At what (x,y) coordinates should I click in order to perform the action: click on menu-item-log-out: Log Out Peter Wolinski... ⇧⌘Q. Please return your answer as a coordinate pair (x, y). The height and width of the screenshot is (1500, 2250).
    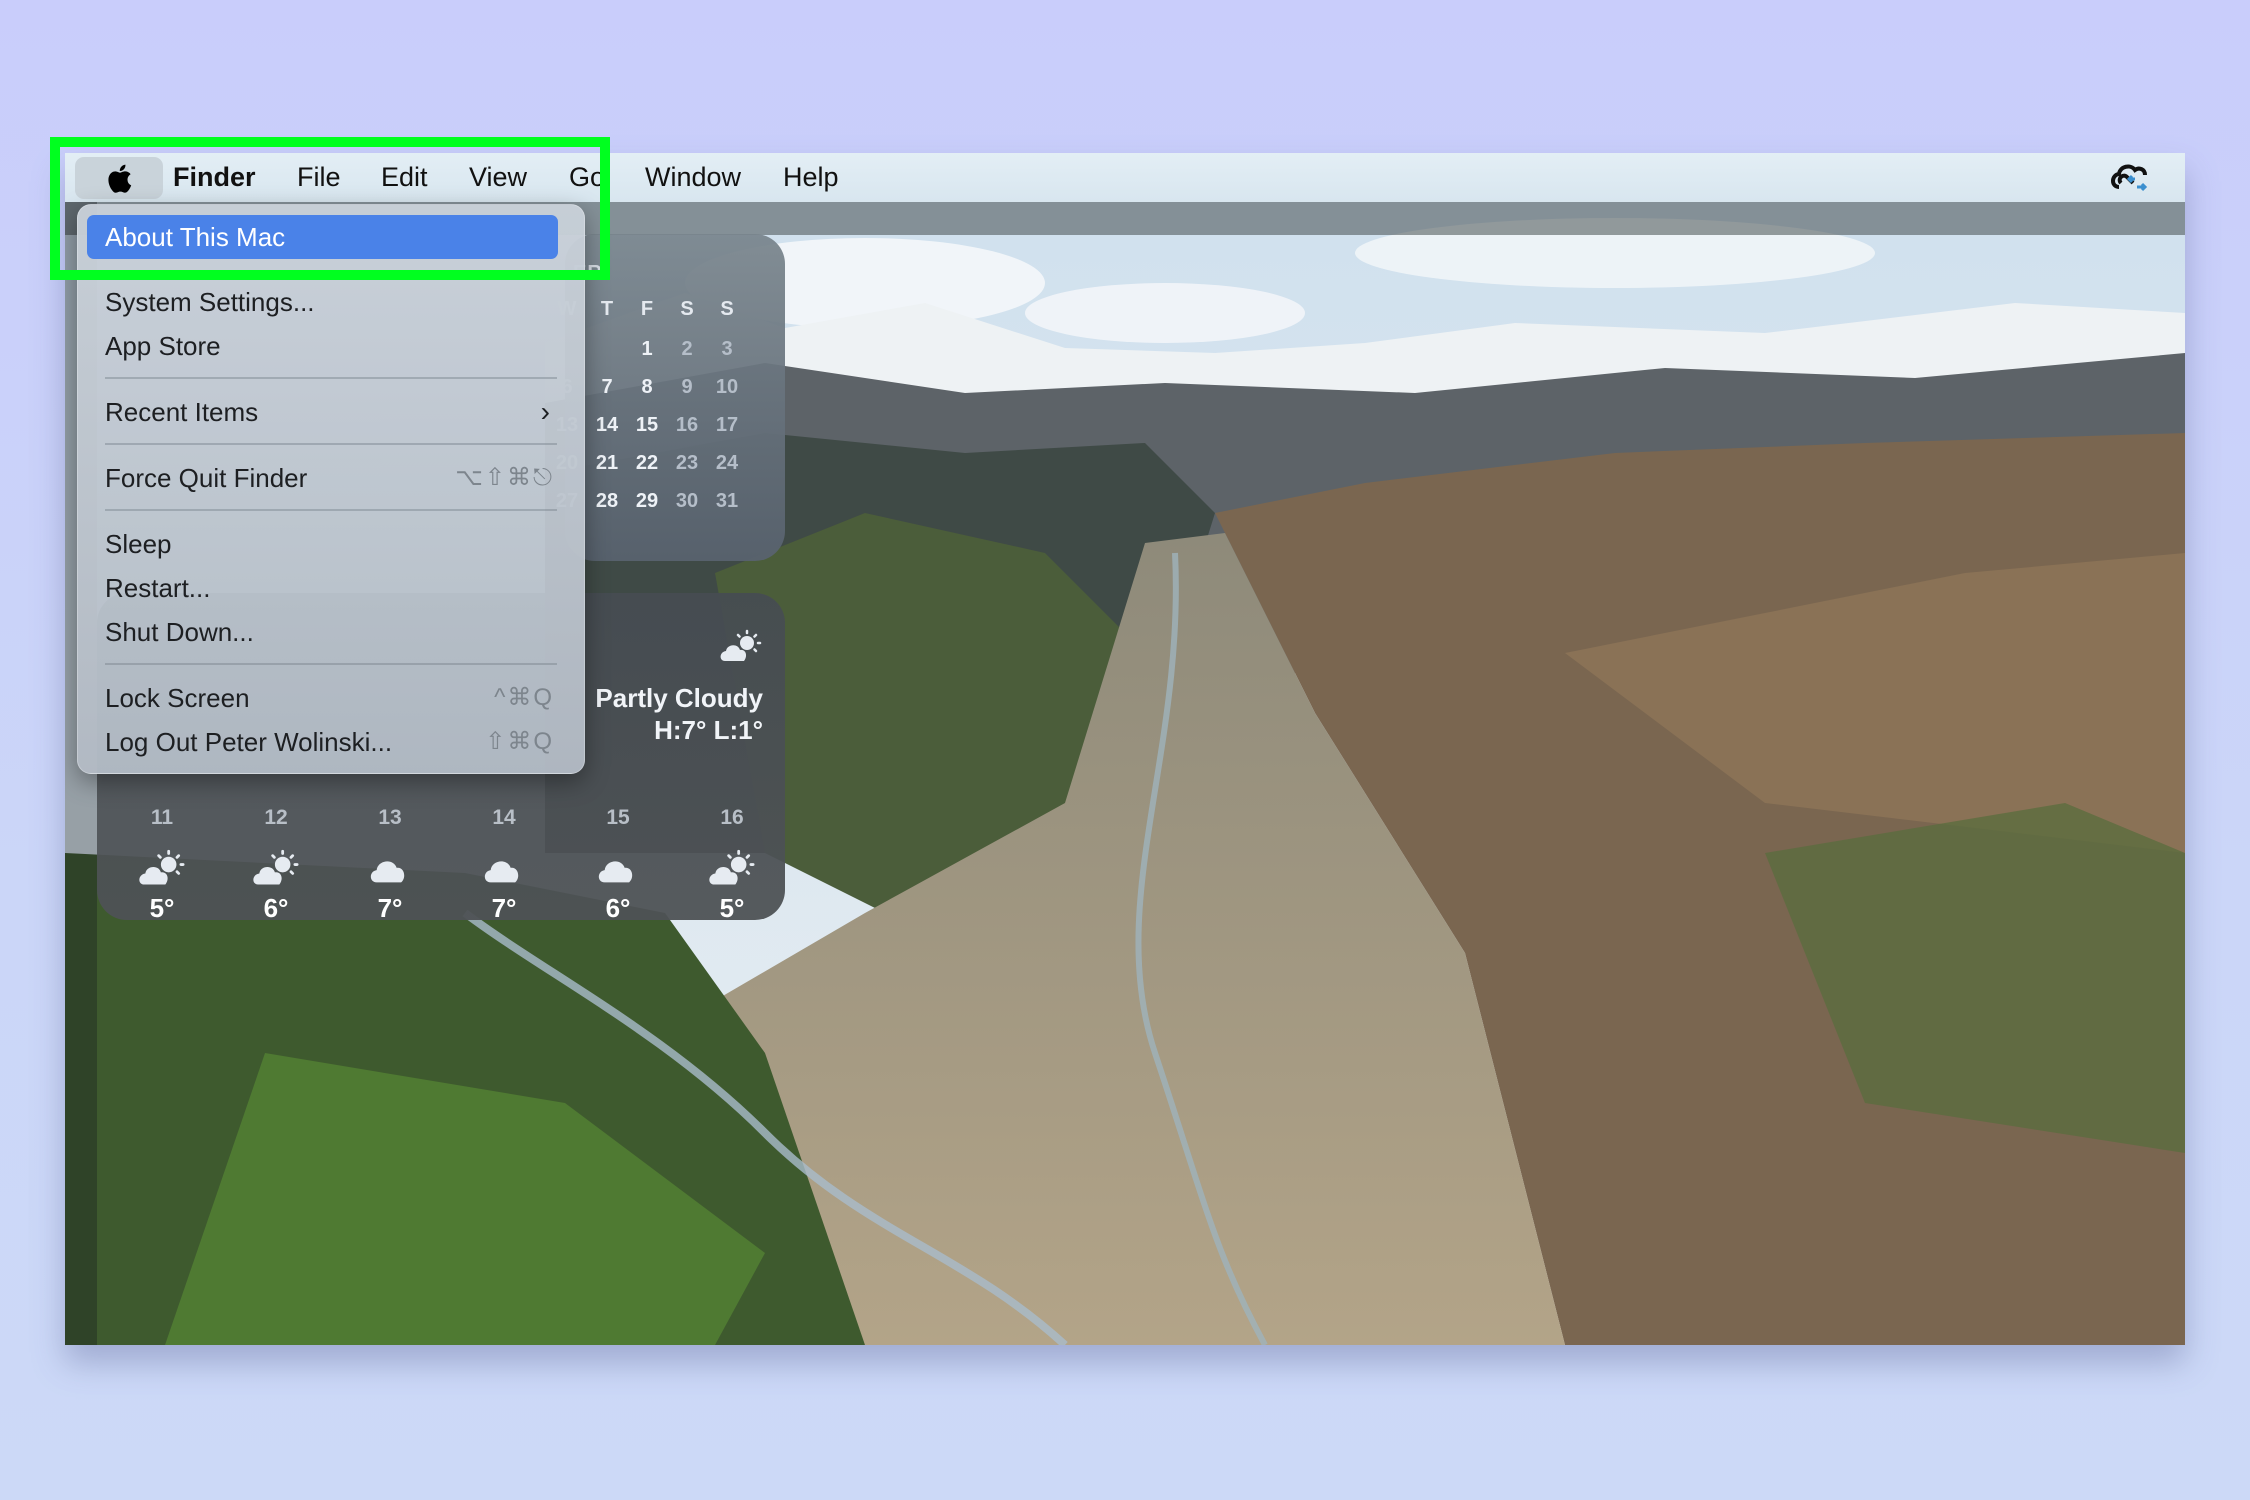
    Looking at the image, I should click on (322, 742).